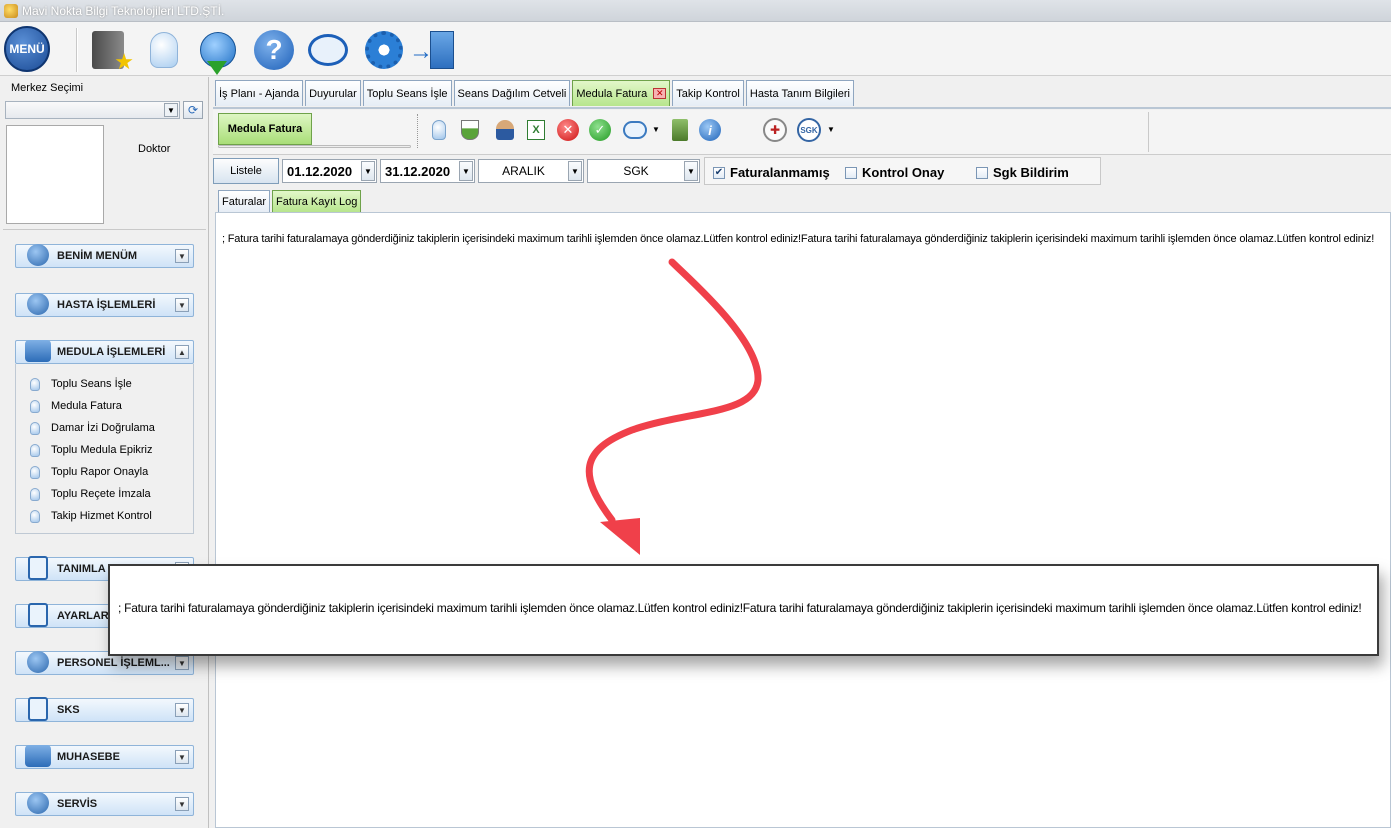 This screenshot has width=1391, height=828. Describe the element at coordinates (660, 93) in the screenshot. I see `close-icon: ✕` at that location.